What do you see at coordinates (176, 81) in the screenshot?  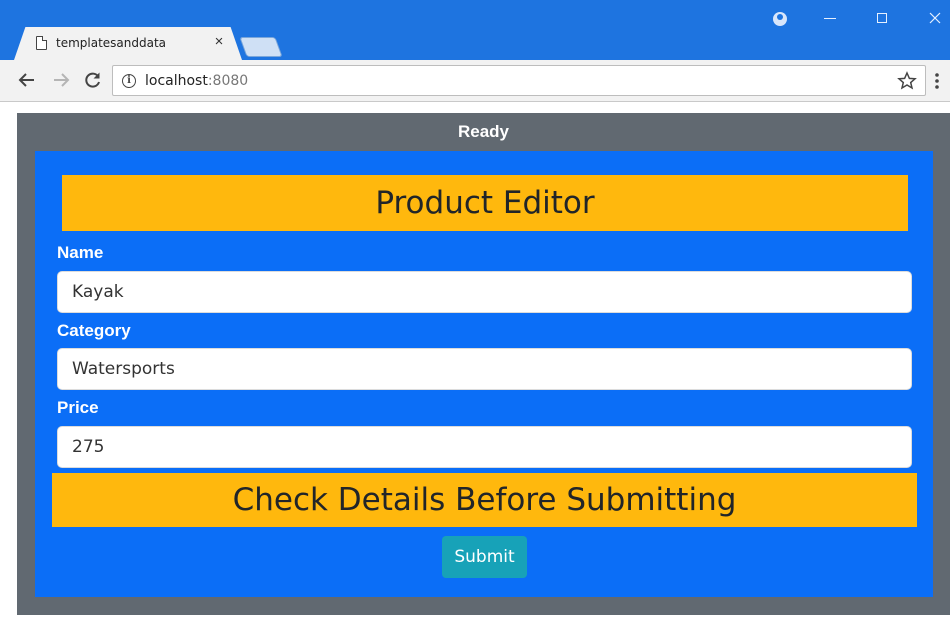 I see `url-host: localhost` at bounding box center [176, 81].